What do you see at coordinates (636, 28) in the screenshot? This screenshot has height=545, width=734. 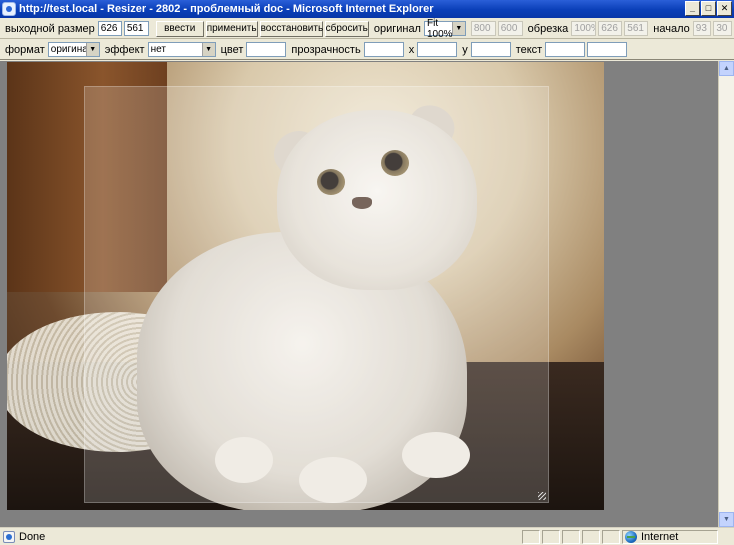 I see `crop-height-input: 561` at bounding box center [636, 28].